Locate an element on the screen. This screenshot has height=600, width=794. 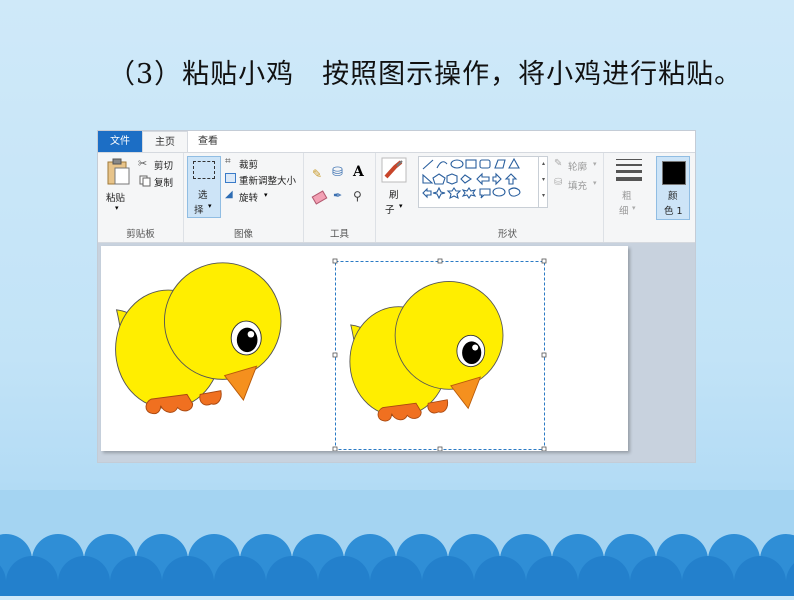
image-group: 选 择 ▾ ⌗ 裁剪 重新调整大小 ◢ 旋转 ▾ 图像 is located at coordinates (244, 197).